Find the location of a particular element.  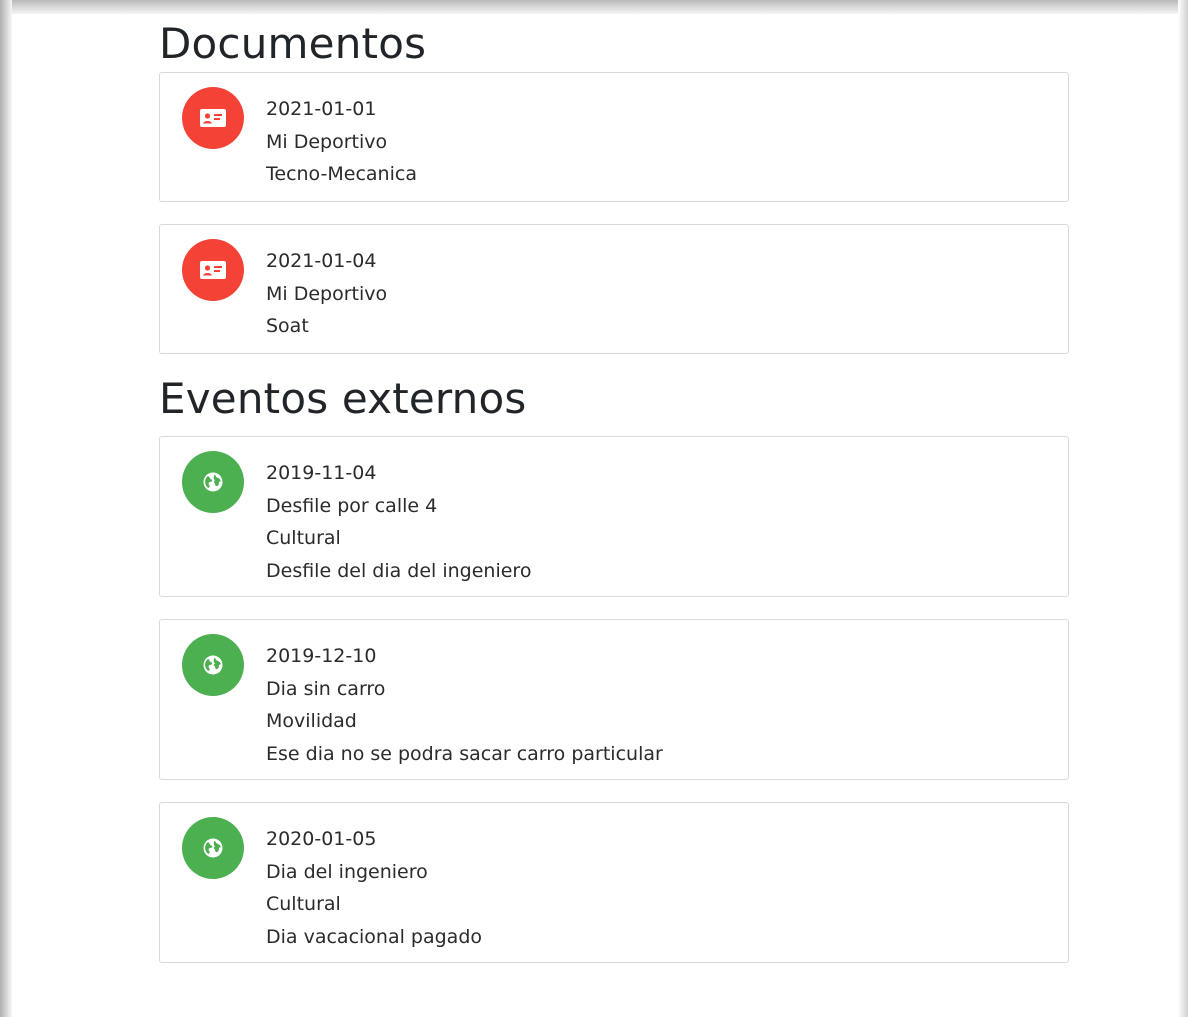

documents-heading: Documentos is located at coordinates (293, 43).